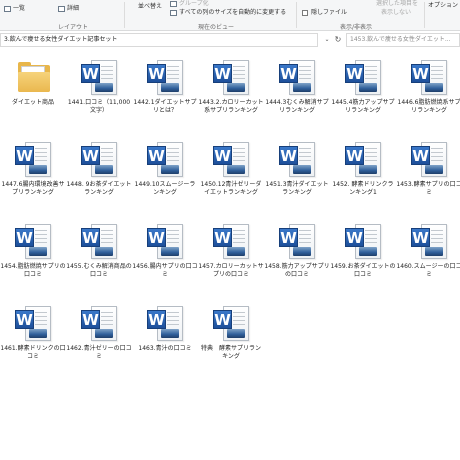 This screenshot has width=460, height=460. I want to click on file-name-label: 1455.むくみ解消商品の口コミ, so click(99, 270).